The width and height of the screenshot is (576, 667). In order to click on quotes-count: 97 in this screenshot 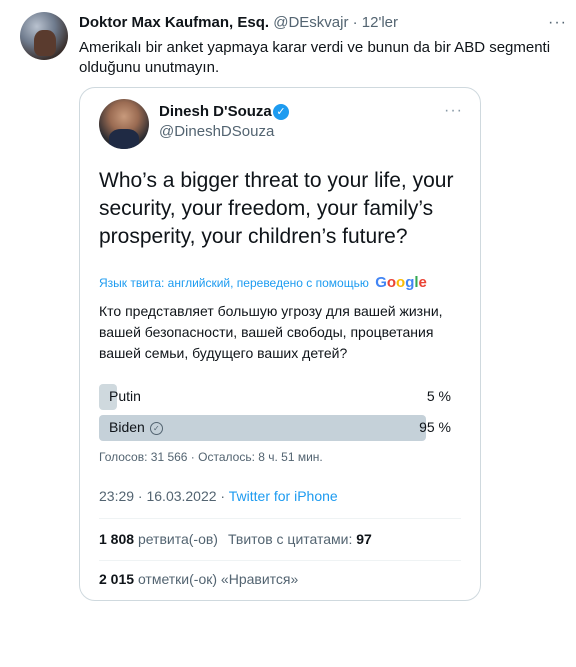, I will do `click(364, 539)`.